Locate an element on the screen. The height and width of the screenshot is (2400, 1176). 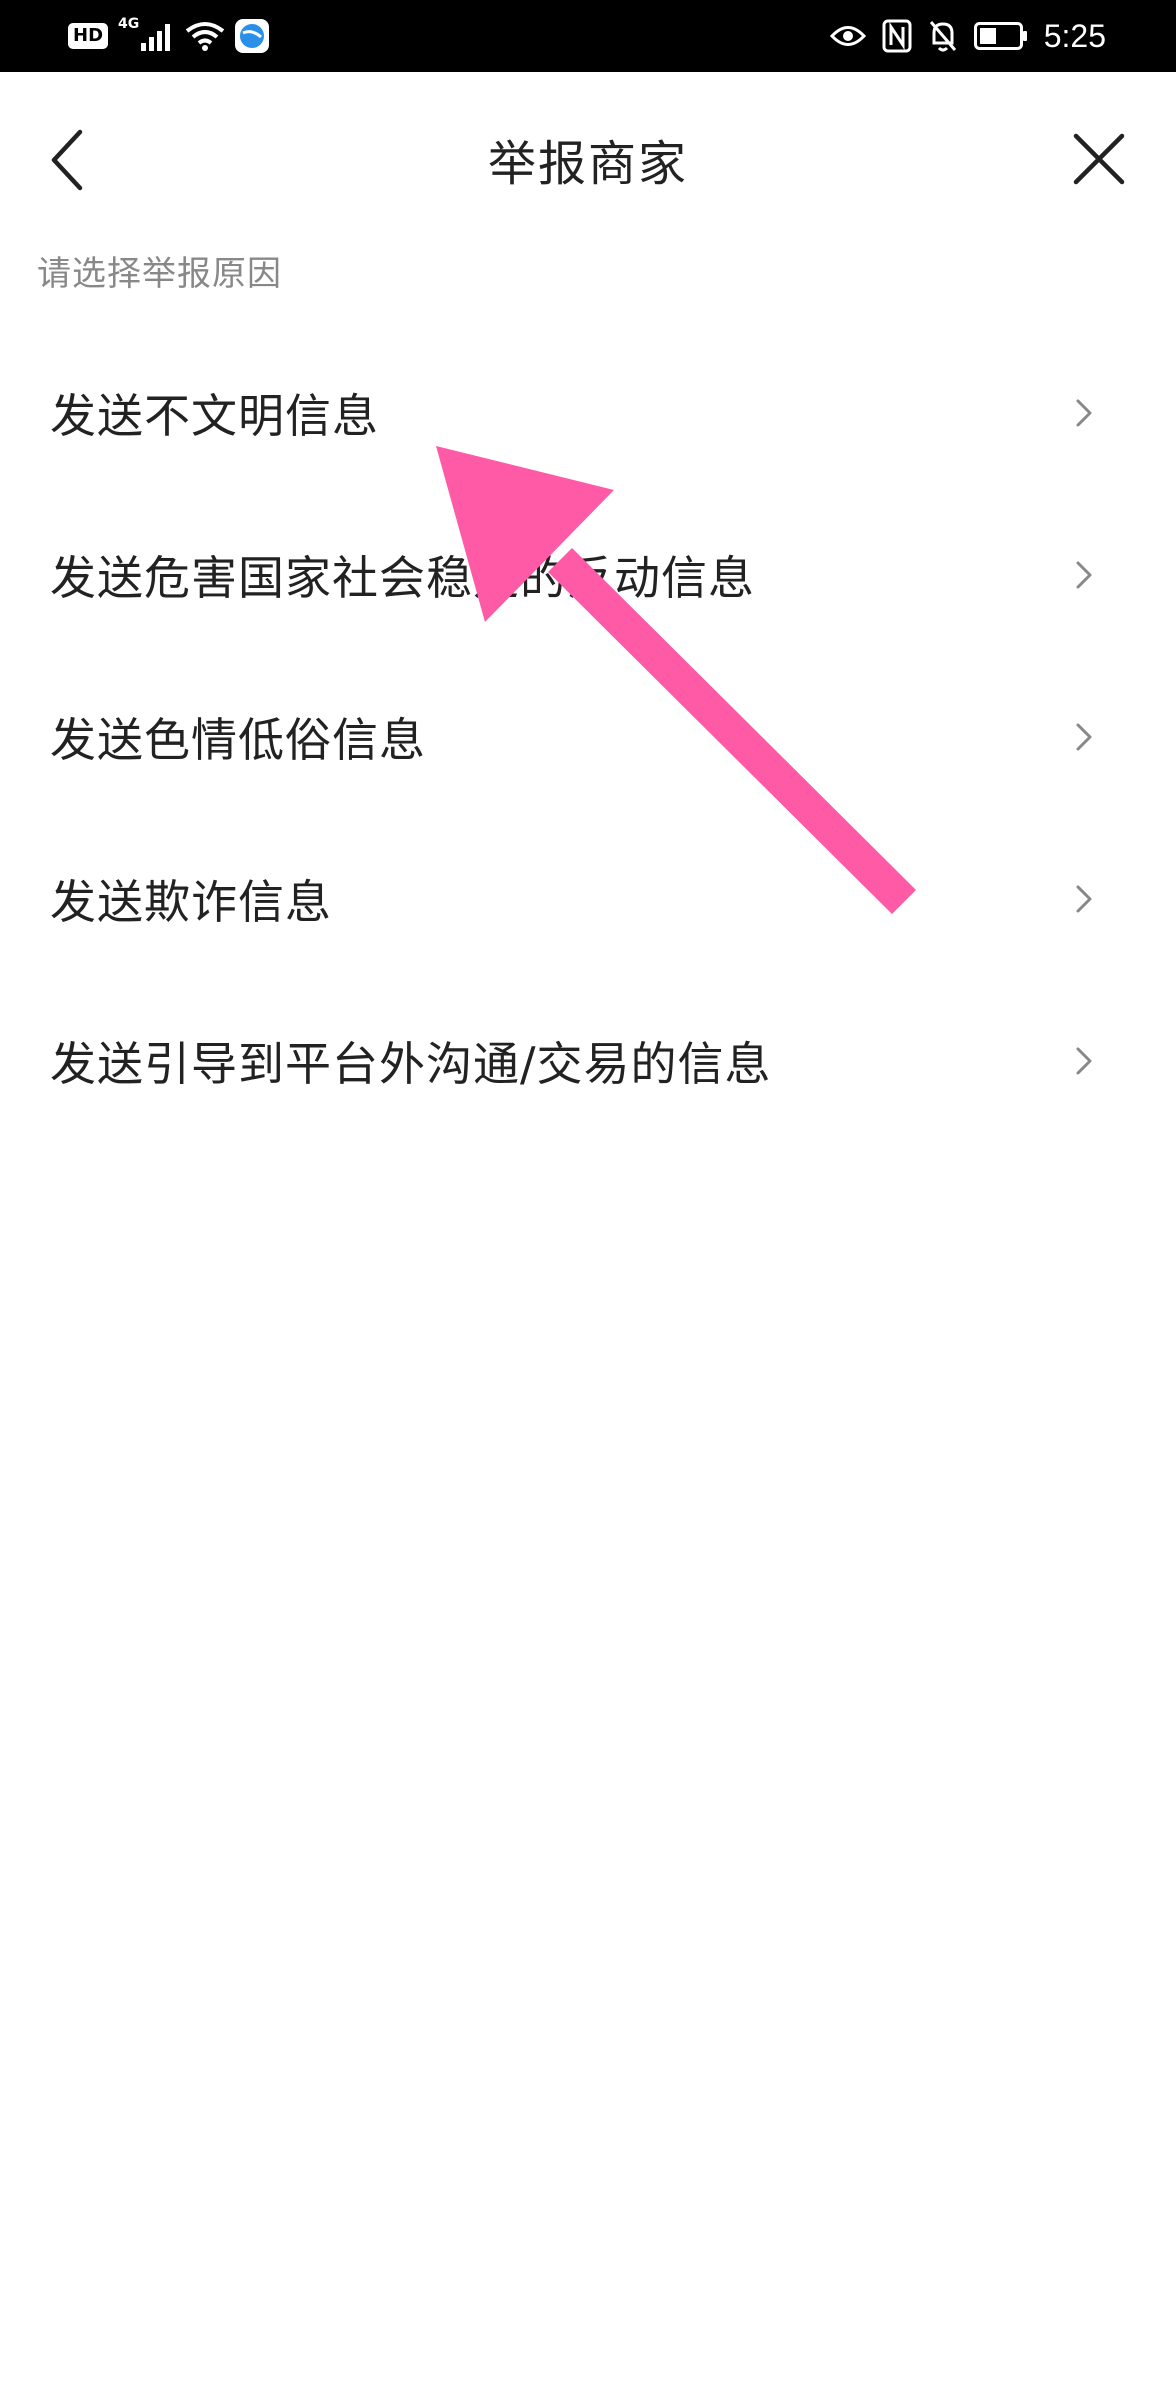
close-button is located at coordinates (1099, 160).